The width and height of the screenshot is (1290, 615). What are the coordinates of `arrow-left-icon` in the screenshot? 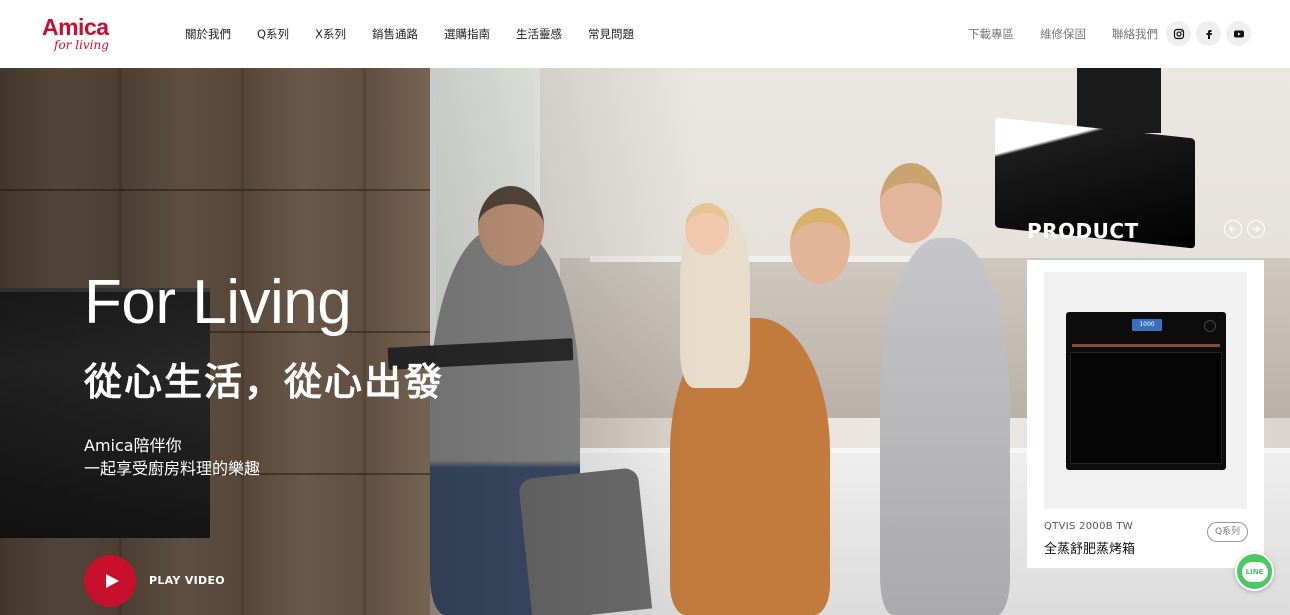 It's located at (1232, 229).